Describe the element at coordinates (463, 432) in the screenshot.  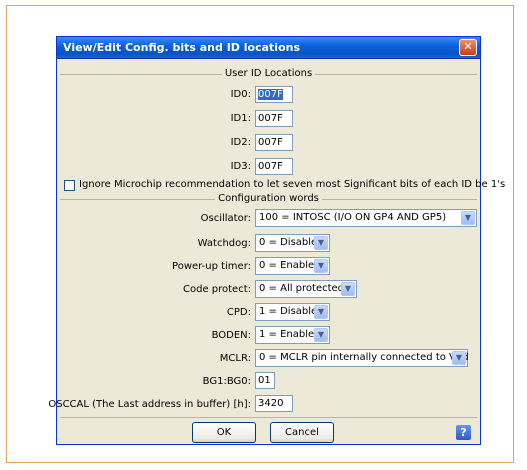
I see `help-icon: ?` at that location.